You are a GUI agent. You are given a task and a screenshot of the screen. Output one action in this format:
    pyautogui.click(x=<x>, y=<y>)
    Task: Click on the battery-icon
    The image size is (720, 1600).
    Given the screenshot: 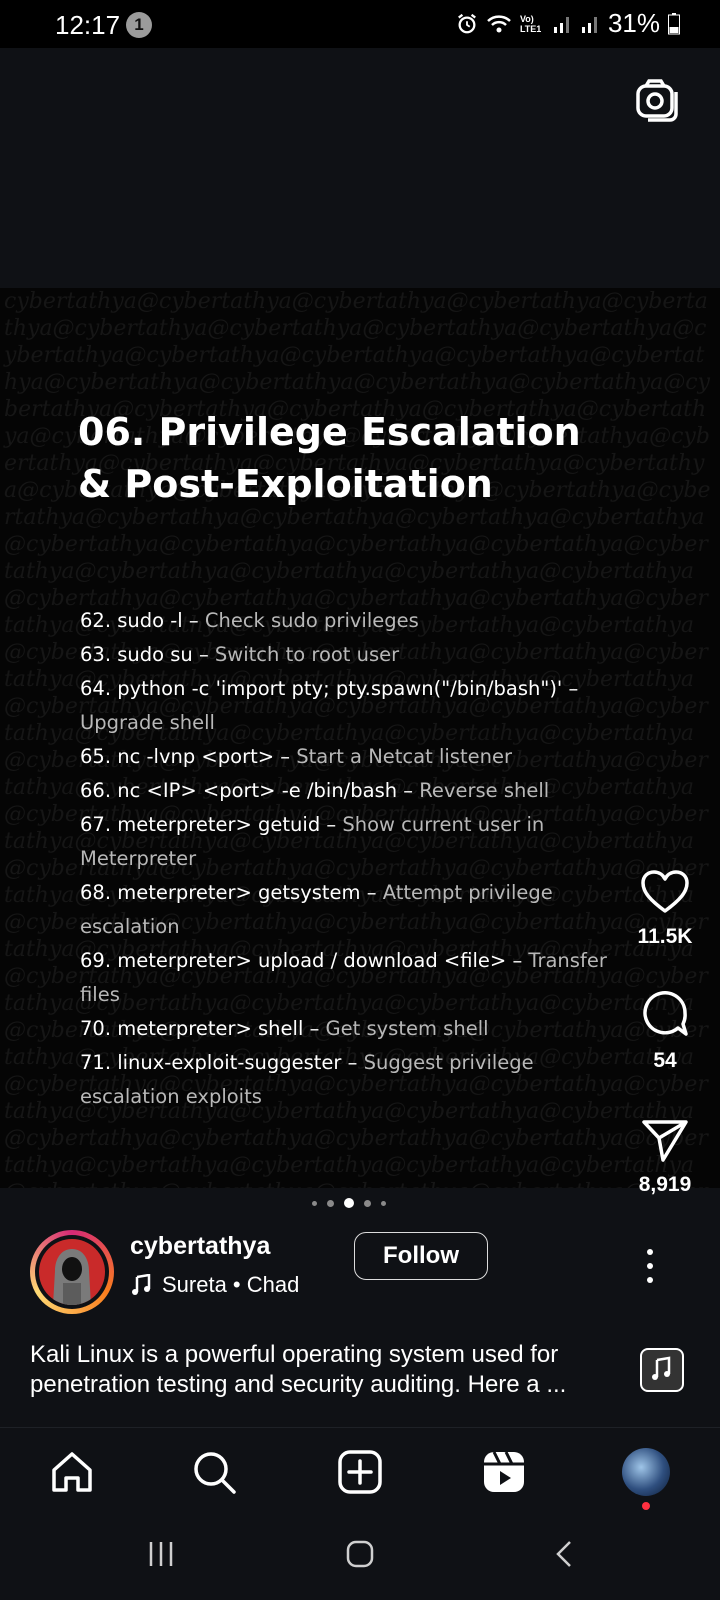 What is the action you would take?
    pyautogui.click(x=674, y=23)
    